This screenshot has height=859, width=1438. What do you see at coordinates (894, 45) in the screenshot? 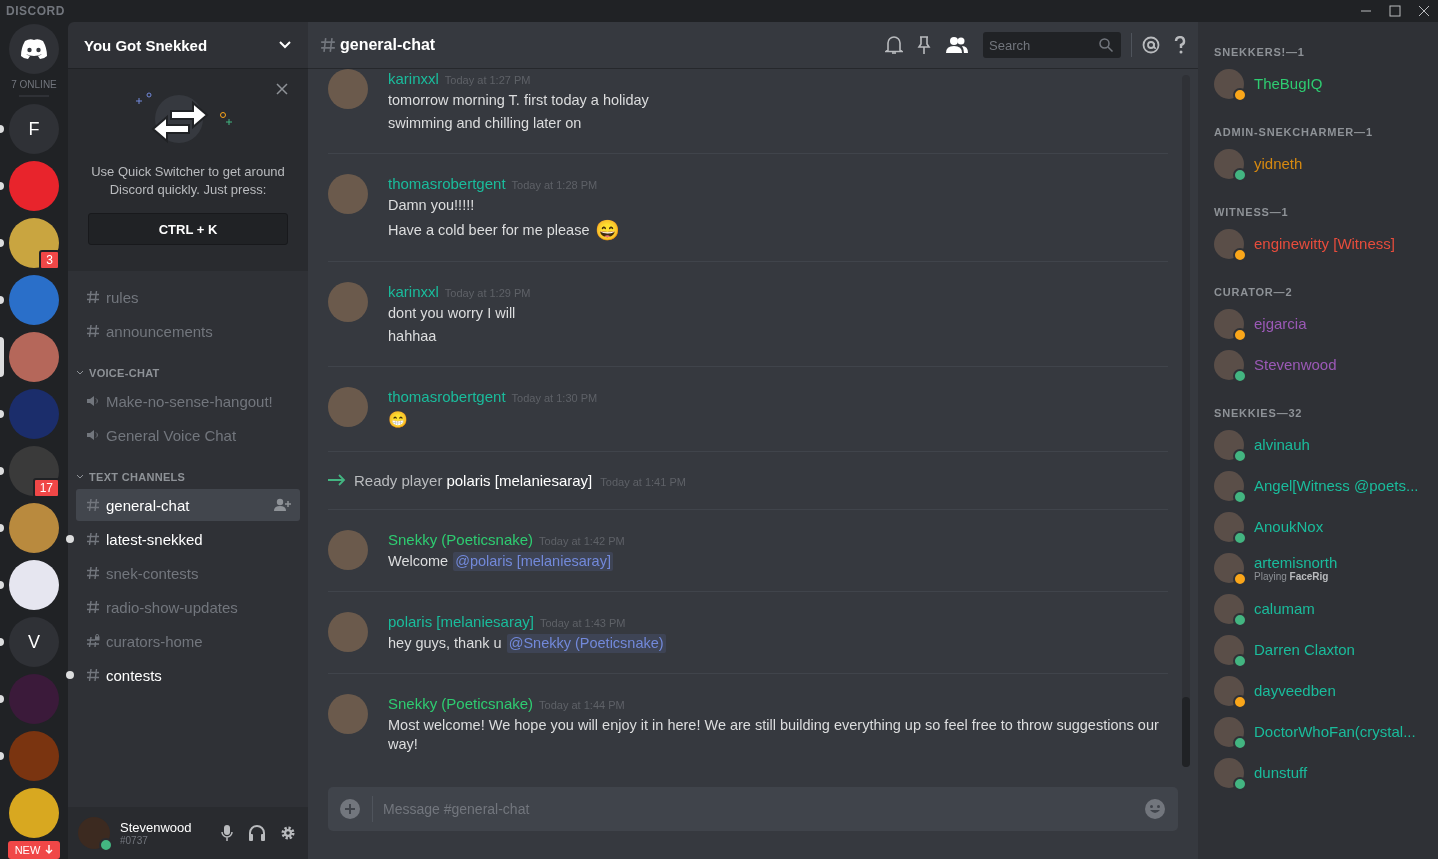
I see `bell-icon` at bounding box center [894, 45].